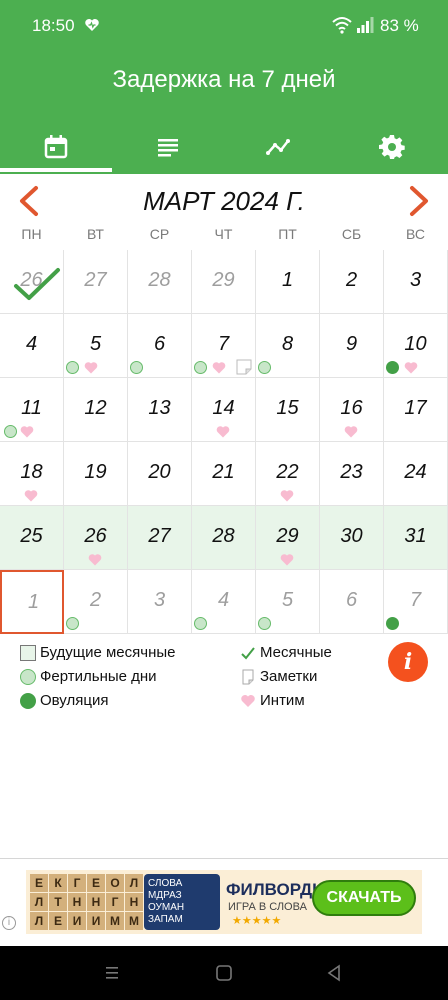 The image size is (448, 1000). I want to click on future-period-icon, so click(28, 652).